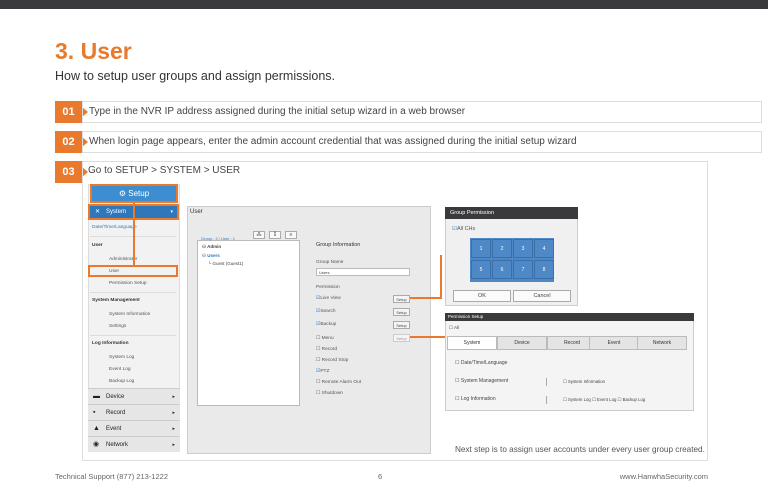 The height and width of the screenshot is (497, 768). I want to click on sidebar-item-backup-log: Backup Log, so click(121, 381).